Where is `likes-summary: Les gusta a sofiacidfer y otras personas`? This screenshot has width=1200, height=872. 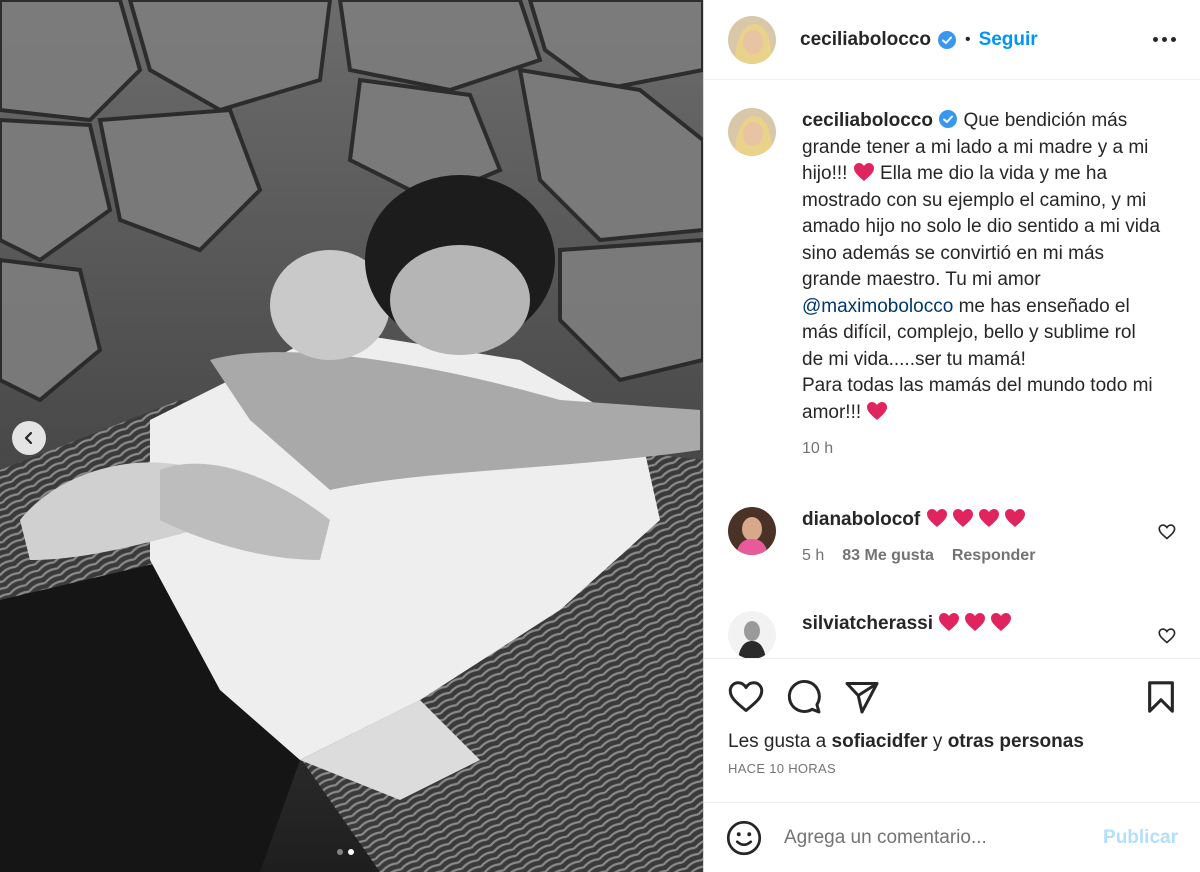 likes-summary: Les gusta a sofiacidfer y otras personas is located at coordinates (952, 742).